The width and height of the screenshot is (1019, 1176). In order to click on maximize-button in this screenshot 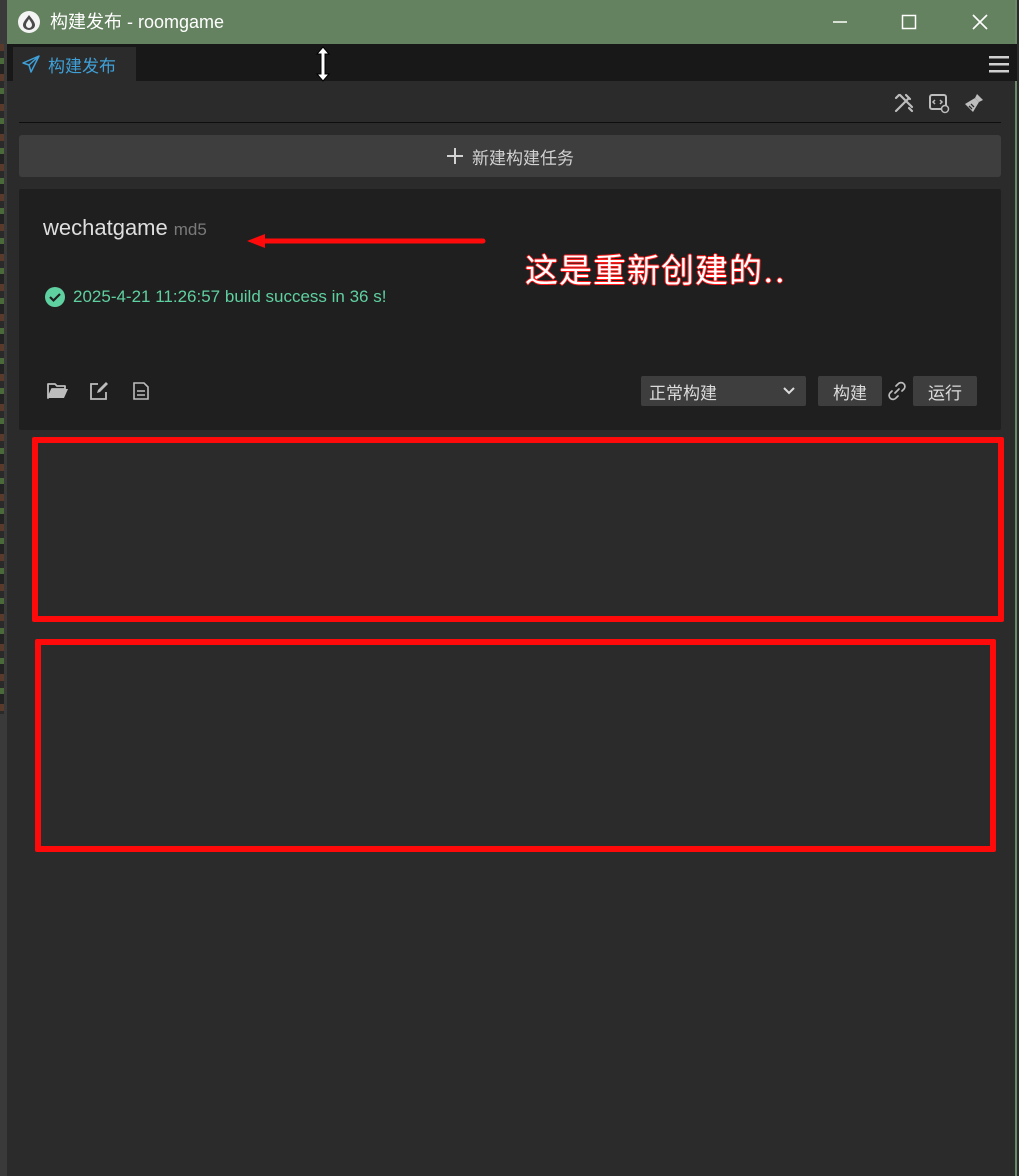, I will do `click(909, 22)`.